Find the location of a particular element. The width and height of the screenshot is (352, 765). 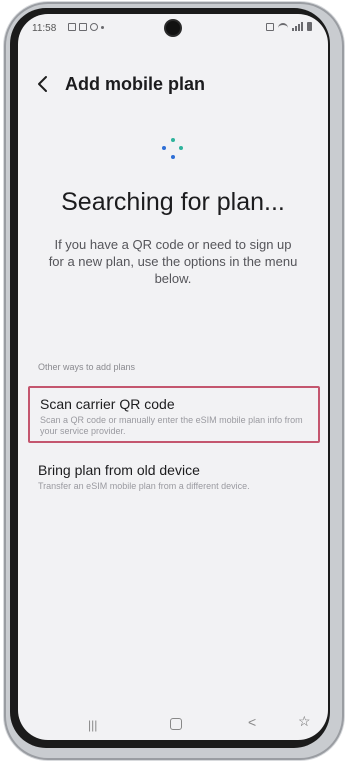

status-notification-icons is located at coordinates (86, 27).